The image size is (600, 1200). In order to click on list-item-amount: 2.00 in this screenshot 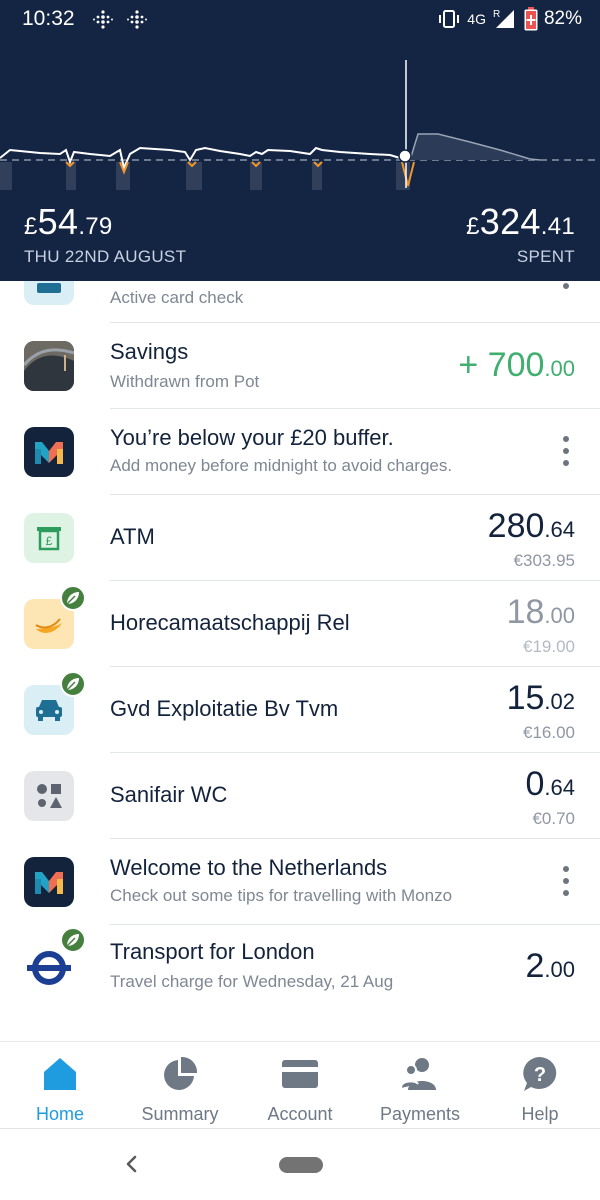, I will do `click(550, 966)`.